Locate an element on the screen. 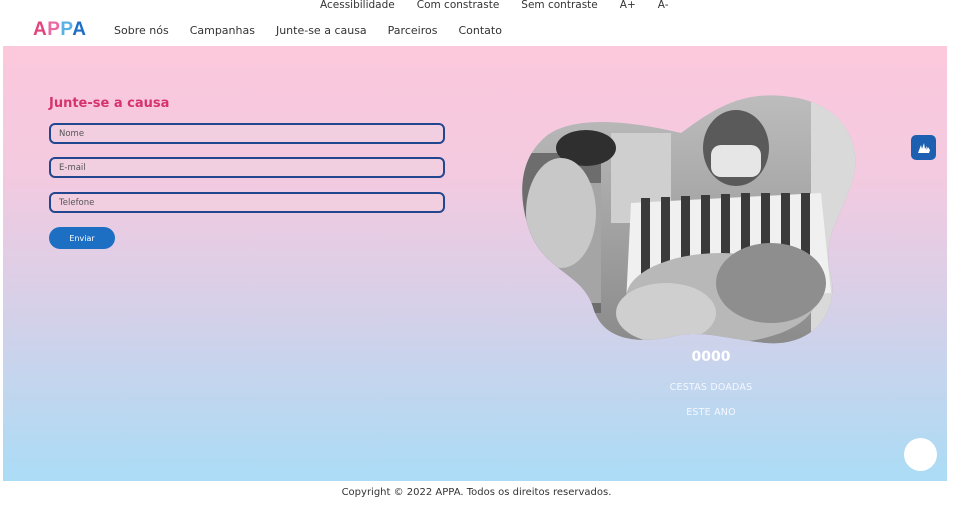 The width and height of the screenshot is (953, 513). nav-item-about: Sobre nós is located at coordinates (141, 30).